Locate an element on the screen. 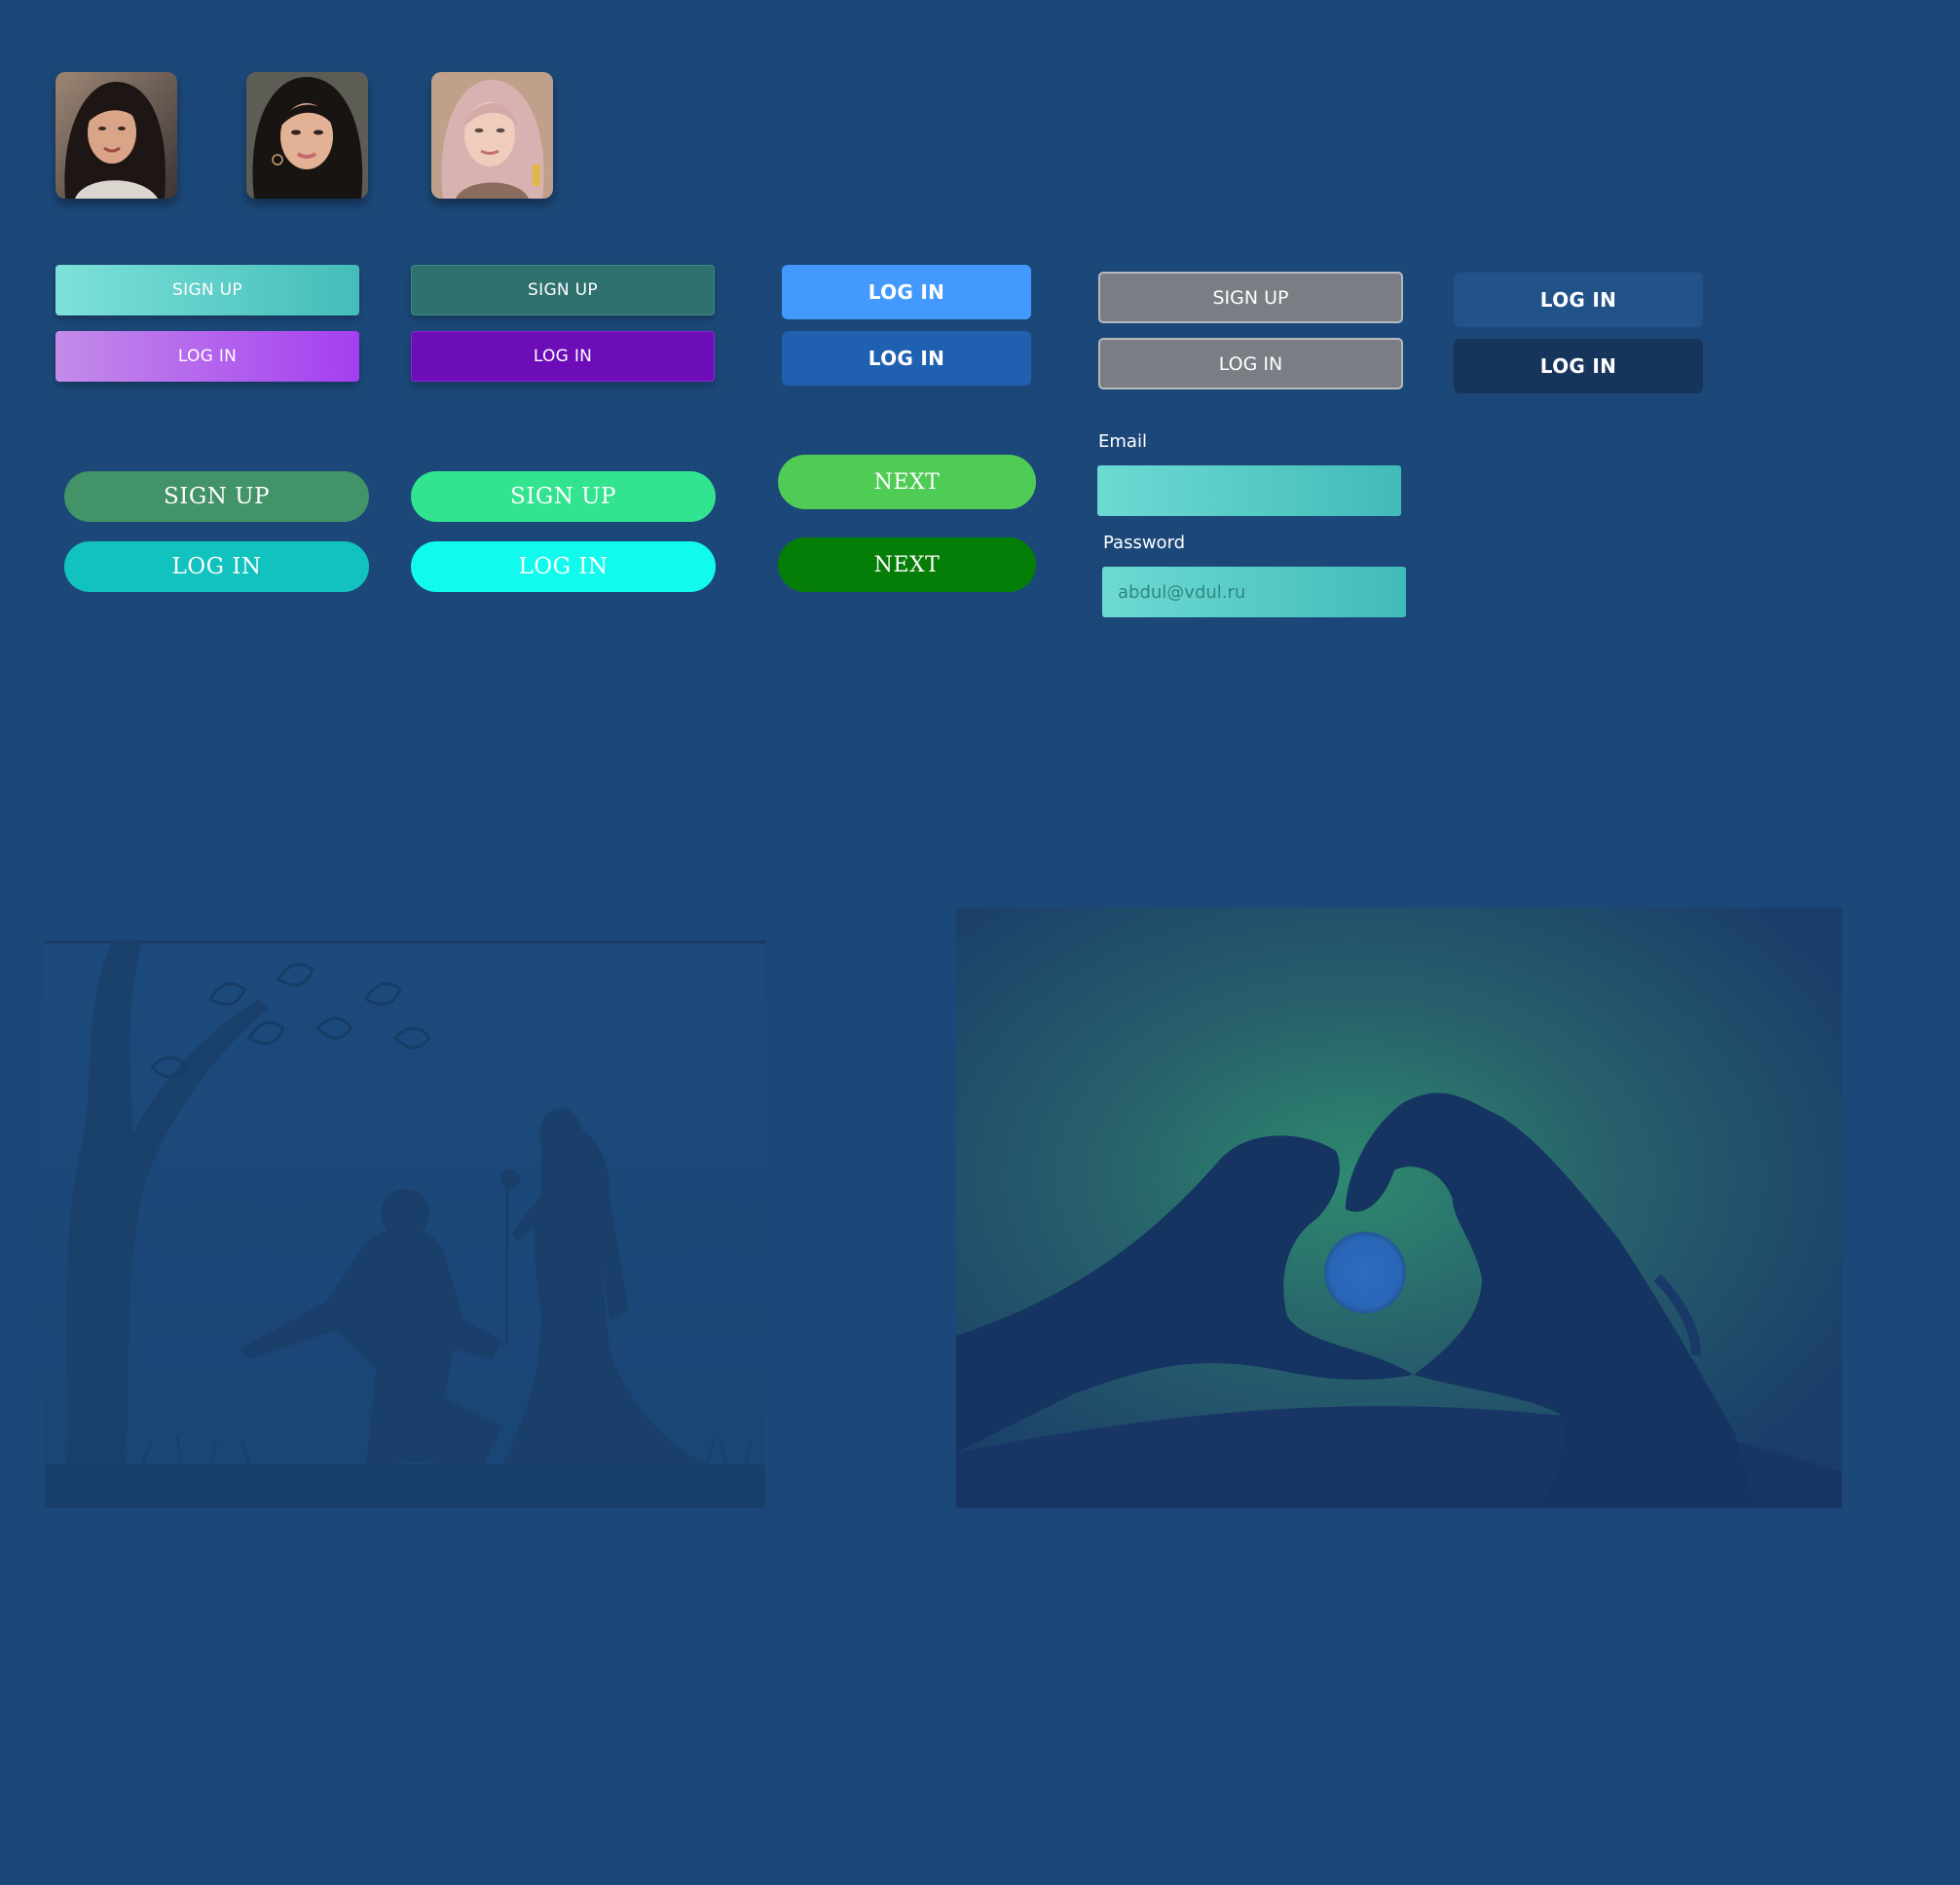 The image size is (1960, 1885). login-button-navy: LOG IN is located at coordinates (1578, 300).